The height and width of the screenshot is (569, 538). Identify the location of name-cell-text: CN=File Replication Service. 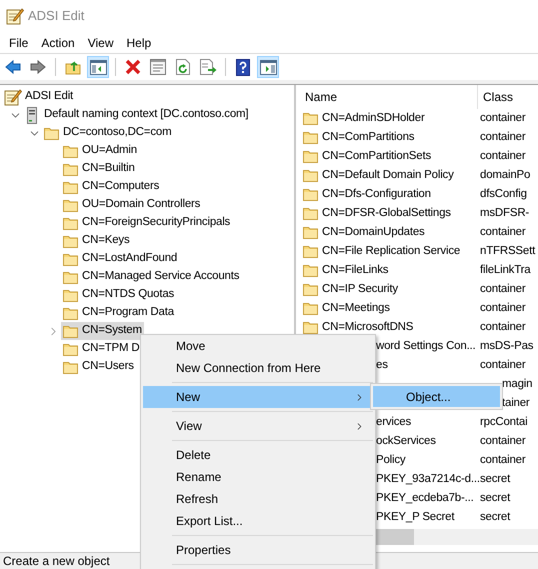
(391, 251).